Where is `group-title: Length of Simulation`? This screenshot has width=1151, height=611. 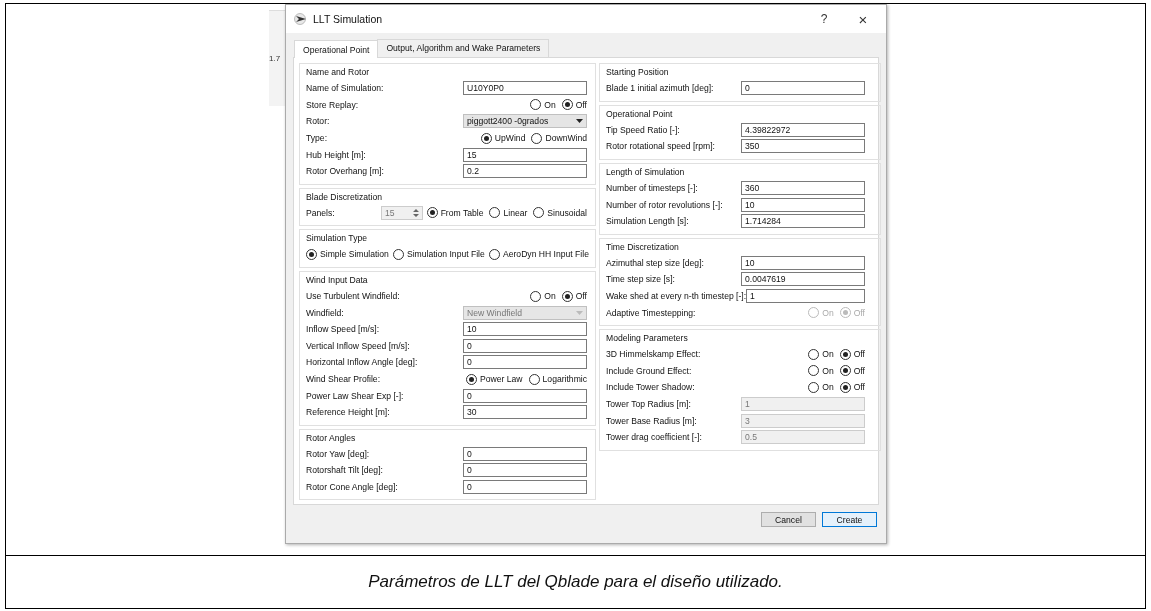
group-title: Length of Simulation is located at coordinates (645, 172).